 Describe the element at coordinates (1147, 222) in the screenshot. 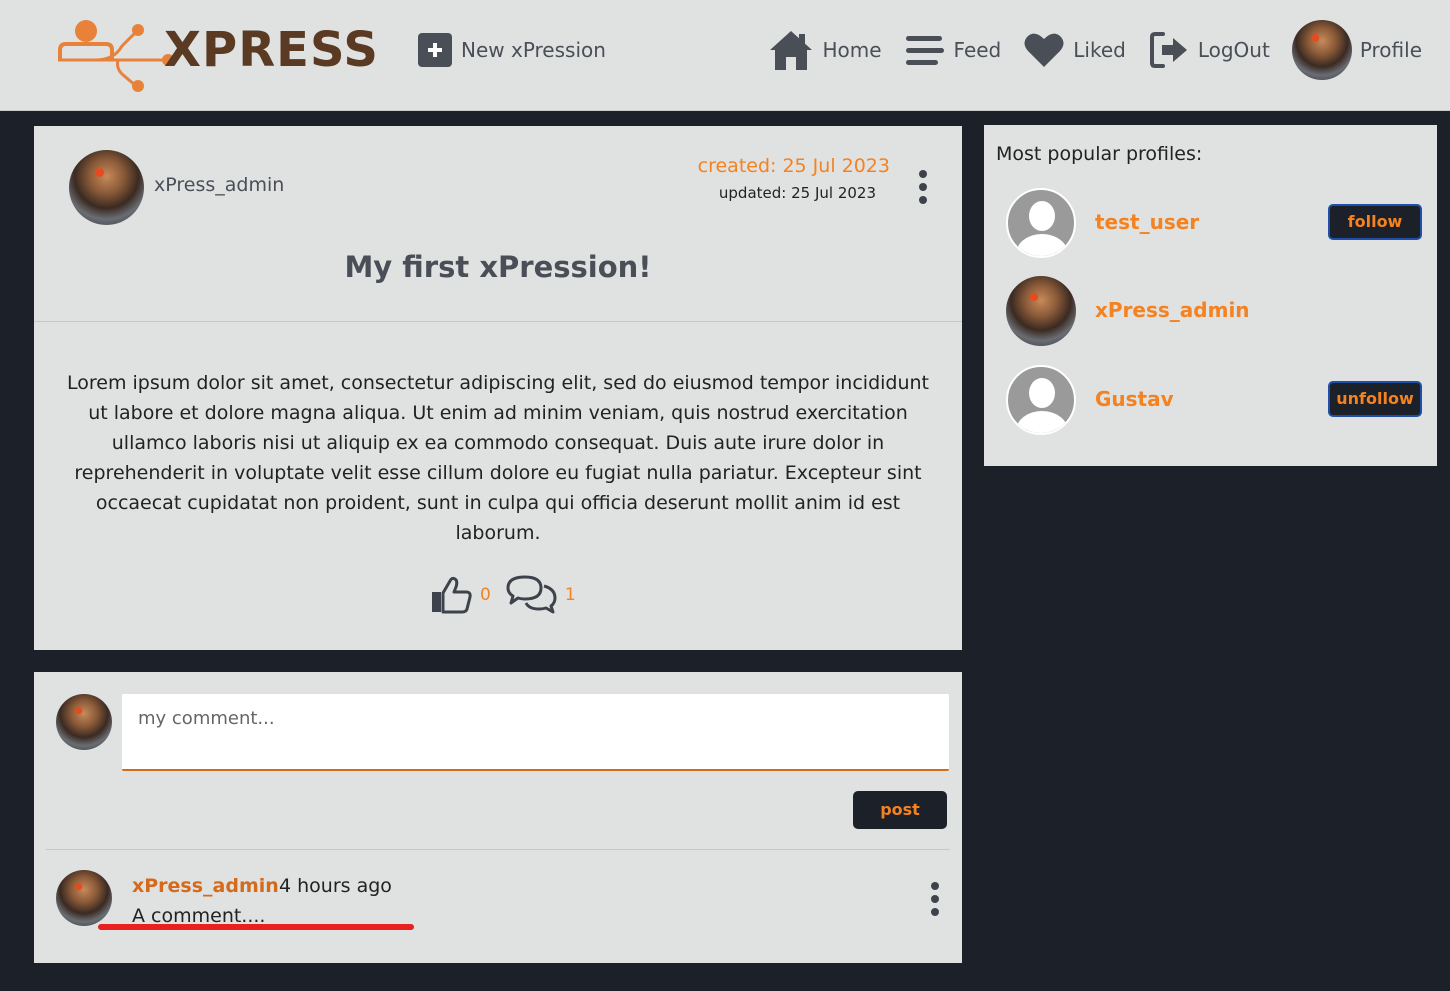

I see `profile-name: test_user` at that location.